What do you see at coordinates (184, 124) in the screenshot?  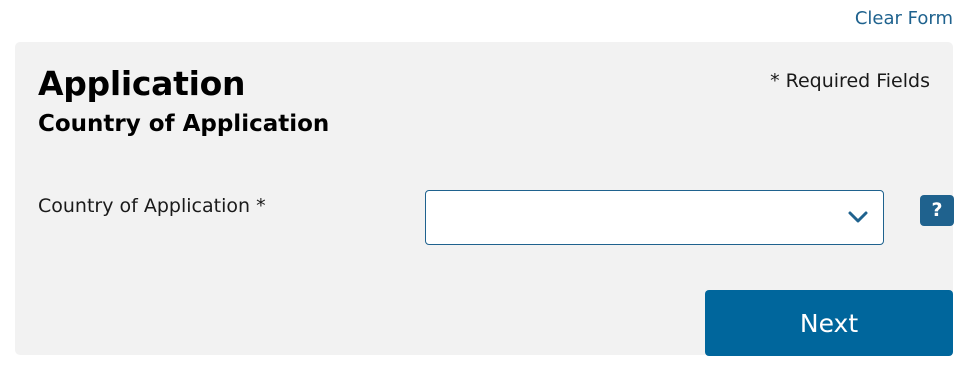 I see `section-subtitle: Country of Application` at bounding box center [184, 124].